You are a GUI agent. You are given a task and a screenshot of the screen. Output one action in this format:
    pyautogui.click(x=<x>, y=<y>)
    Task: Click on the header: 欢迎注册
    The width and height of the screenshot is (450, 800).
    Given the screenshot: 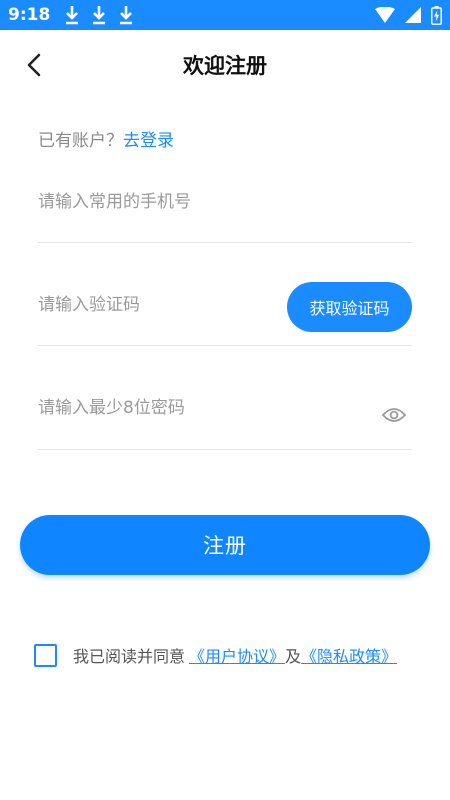 What is the action you would take?
    pyautogui.click(x=225, y=65)
    